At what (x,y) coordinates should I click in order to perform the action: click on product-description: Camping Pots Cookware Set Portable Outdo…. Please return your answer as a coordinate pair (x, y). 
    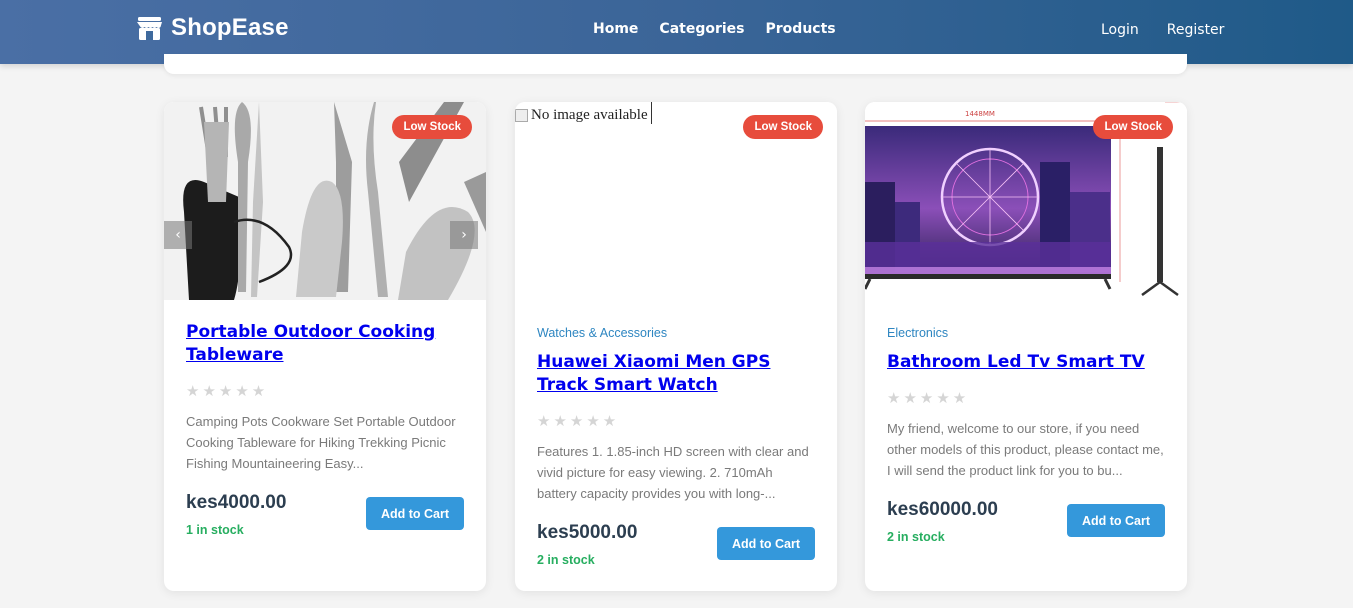
    Looking at the image, I should click on (321, 442).